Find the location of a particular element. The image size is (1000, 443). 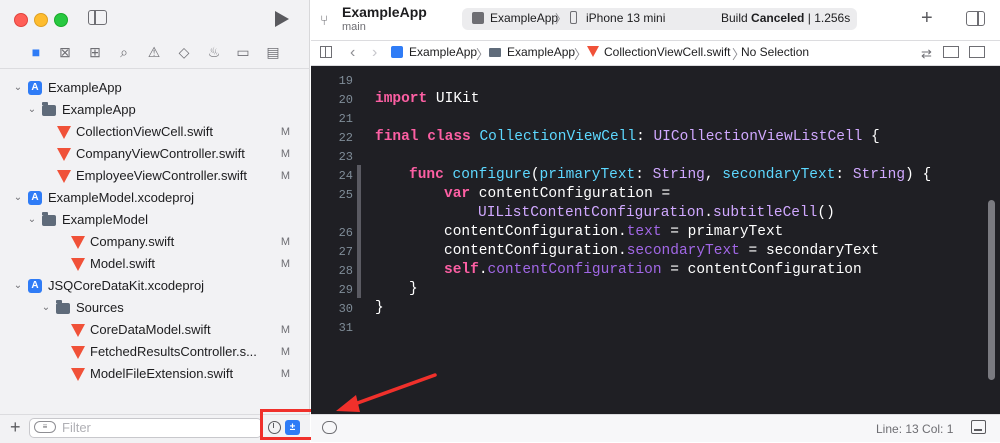

tree-item-exampleapp-project: ⌄ ExampleApp is located at coordinates (155, 88).